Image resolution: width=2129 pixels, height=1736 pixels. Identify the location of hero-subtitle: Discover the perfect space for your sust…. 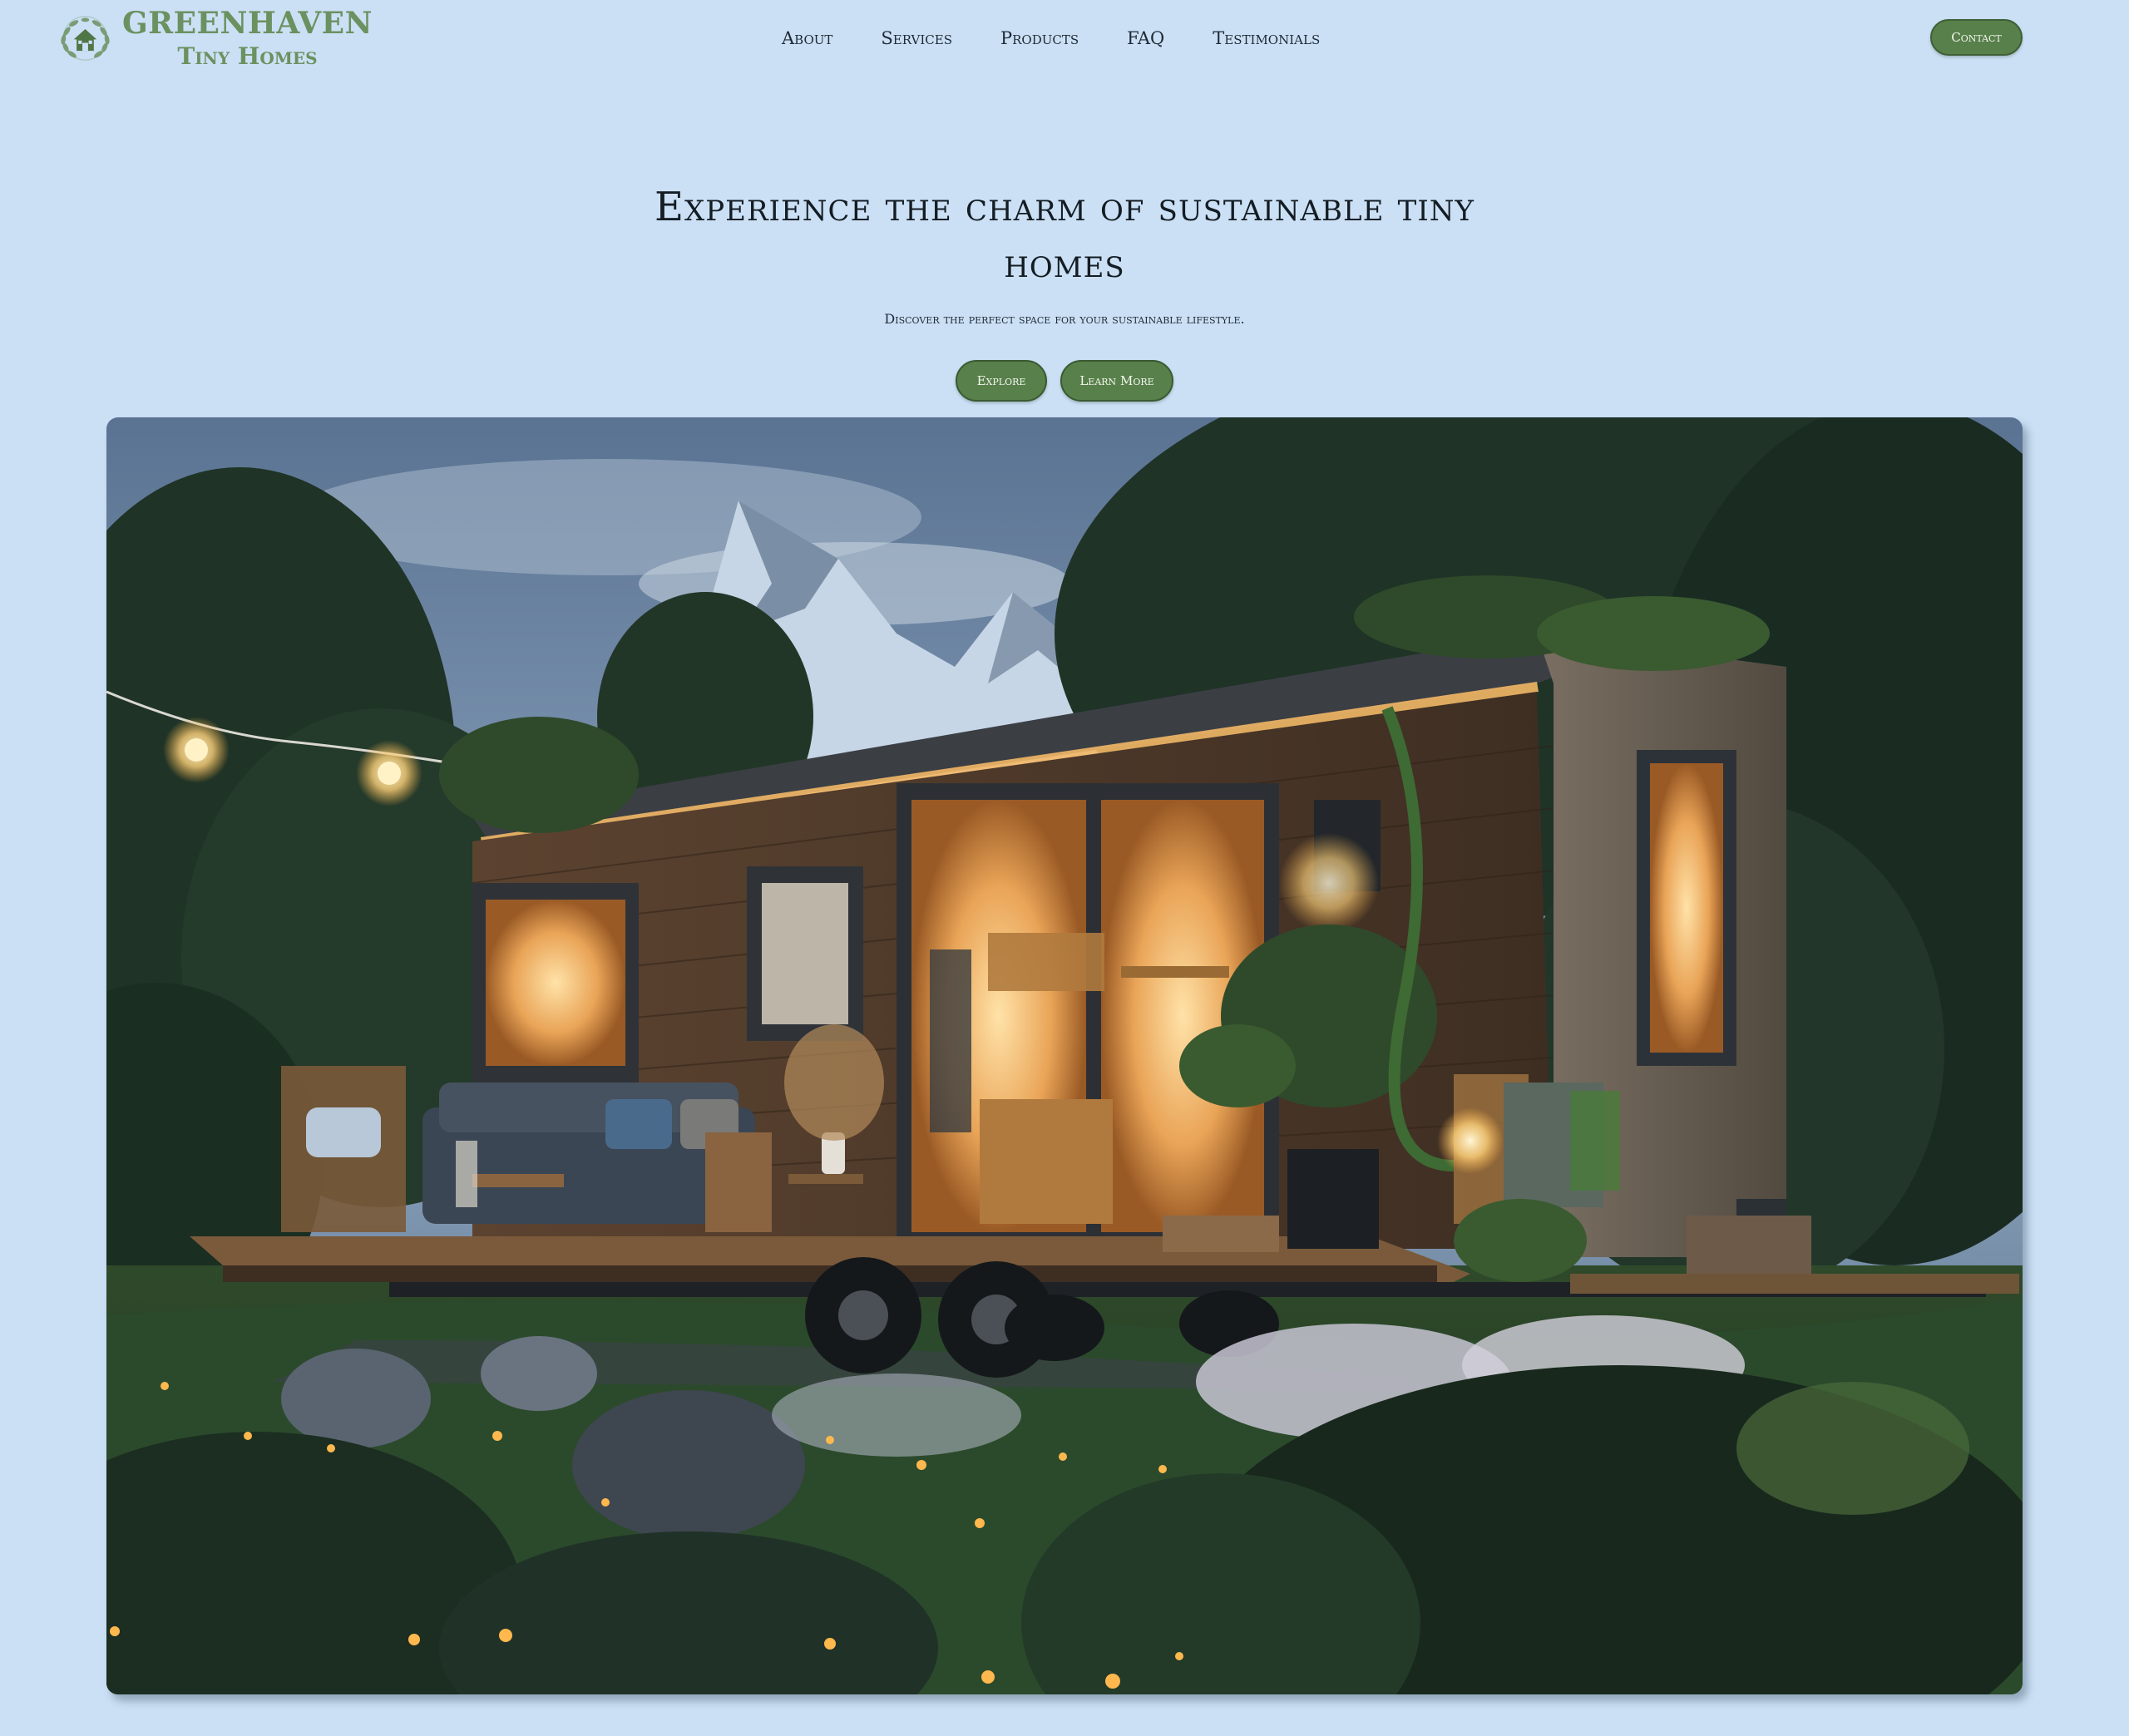
(1064, 319).